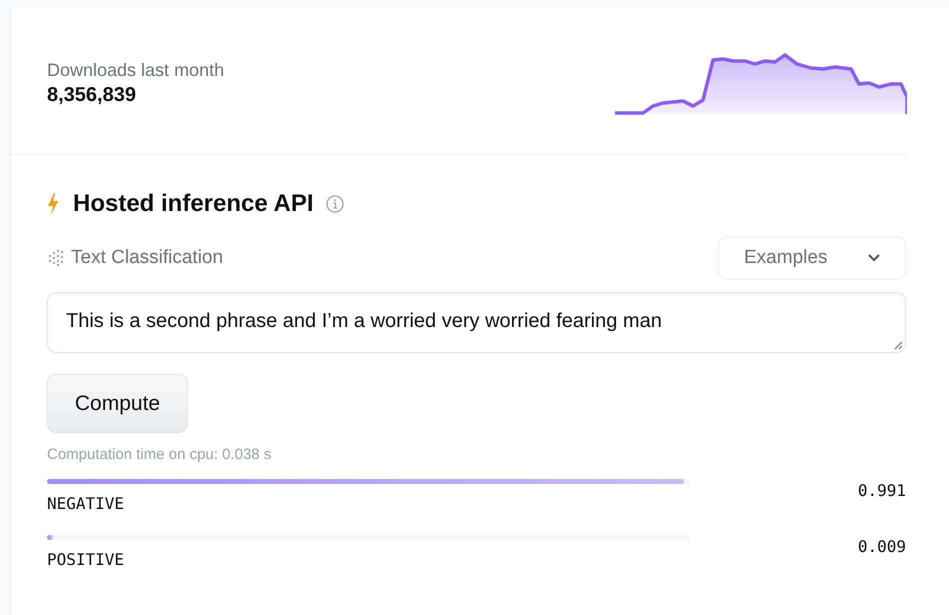 This screenshot has width=949, height=615. I want to click on lightning-icon, so click(53, 204).